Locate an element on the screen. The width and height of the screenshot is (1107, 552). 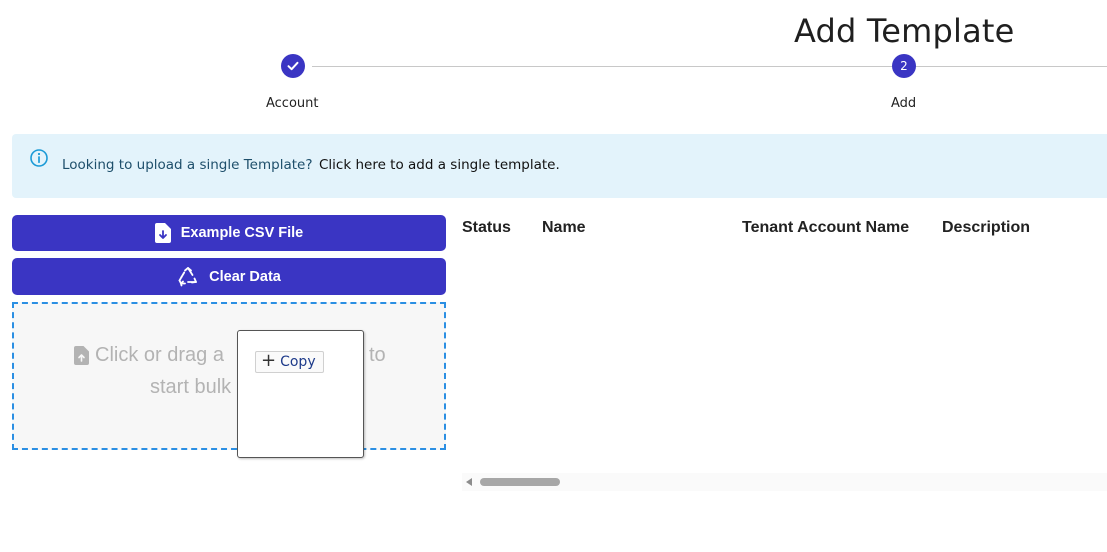
plus-icon: + is located at coordinates (269, 360).